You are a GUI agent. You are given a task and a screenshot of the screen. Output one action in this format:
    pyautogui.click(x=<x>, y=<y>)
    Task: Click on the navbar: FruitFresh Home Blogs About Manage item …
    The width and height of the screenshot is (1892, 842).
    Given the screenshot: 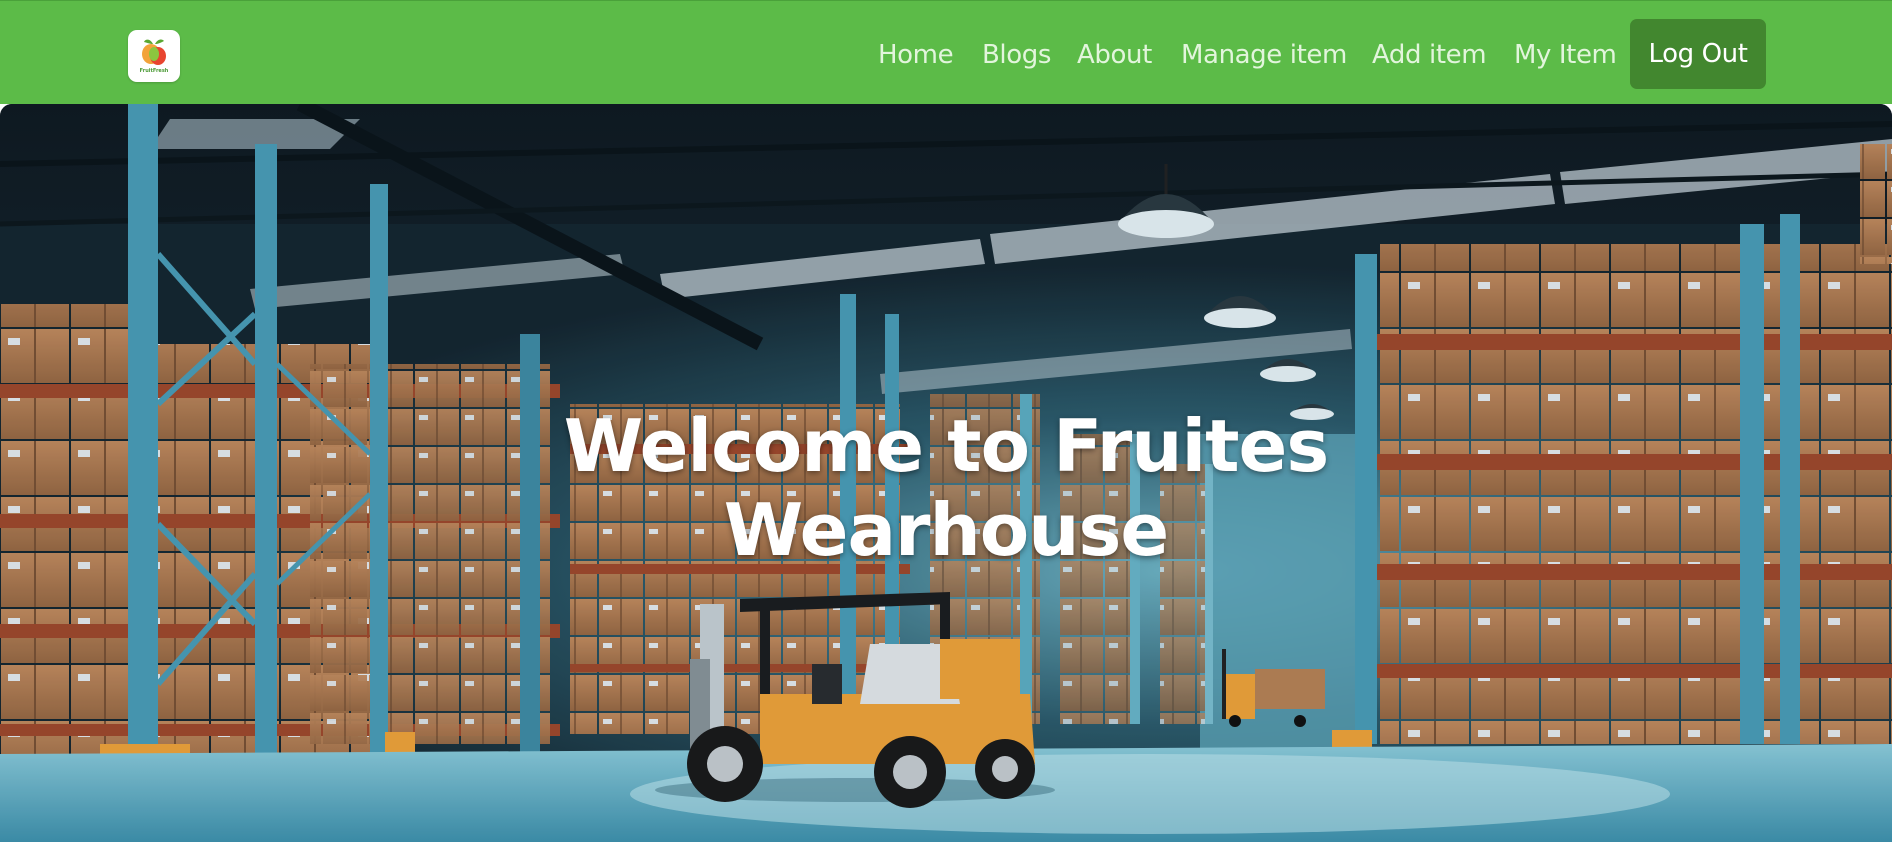 What is the action you would take?
    pyautogui.click(x=946, y=52)
    